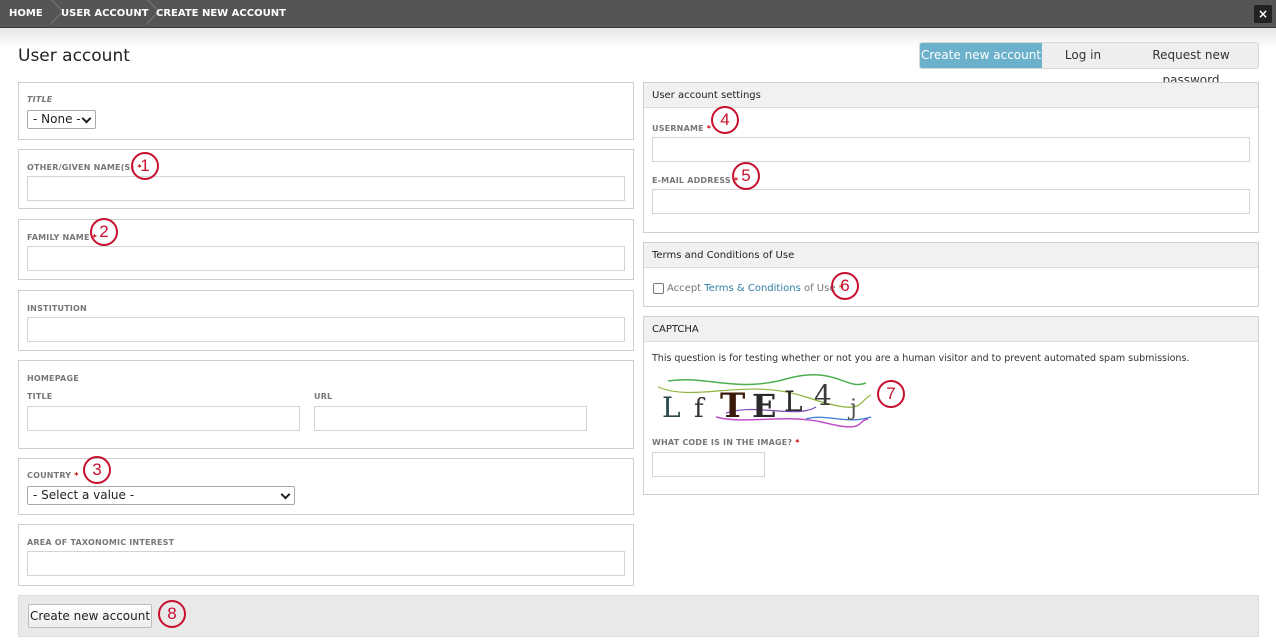 This screenshot has width=1276, height=642. Describe the element at coordinates (145, 166) in the screenshot. I see `annotation-marker-1: 1` at that location.